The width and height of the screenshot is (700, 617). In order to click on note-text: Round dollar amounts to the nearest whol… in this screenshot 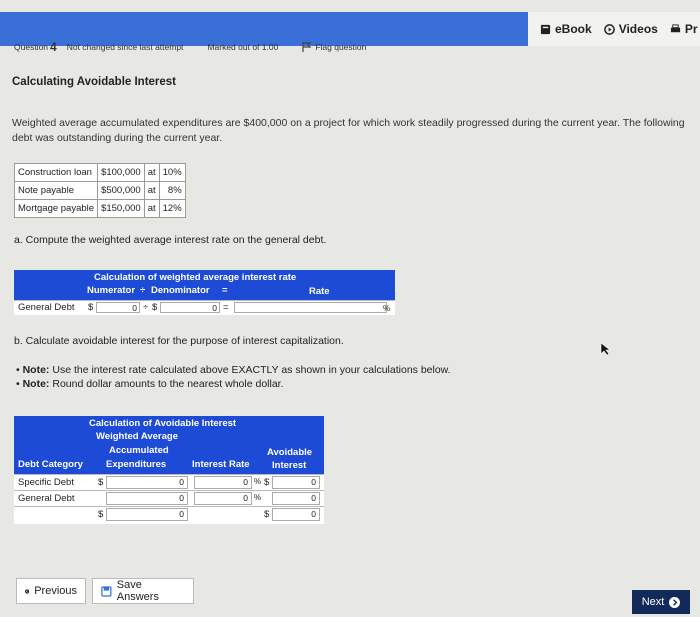, I will do `click(166, 384)`.